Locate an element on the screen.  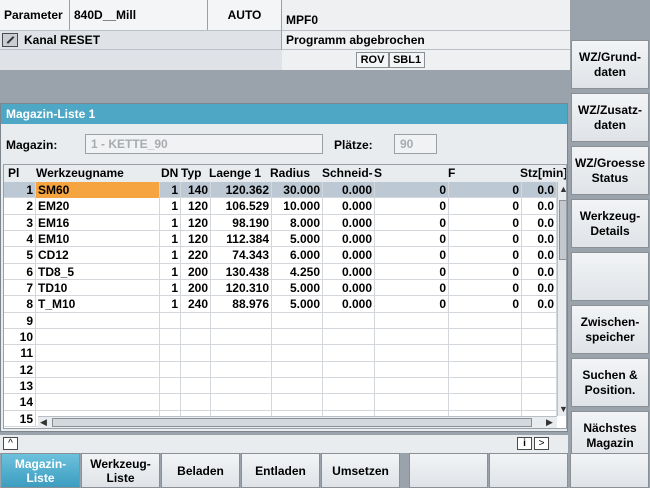
softkey-entladen: Entladen is located at coordinates (280, 470).